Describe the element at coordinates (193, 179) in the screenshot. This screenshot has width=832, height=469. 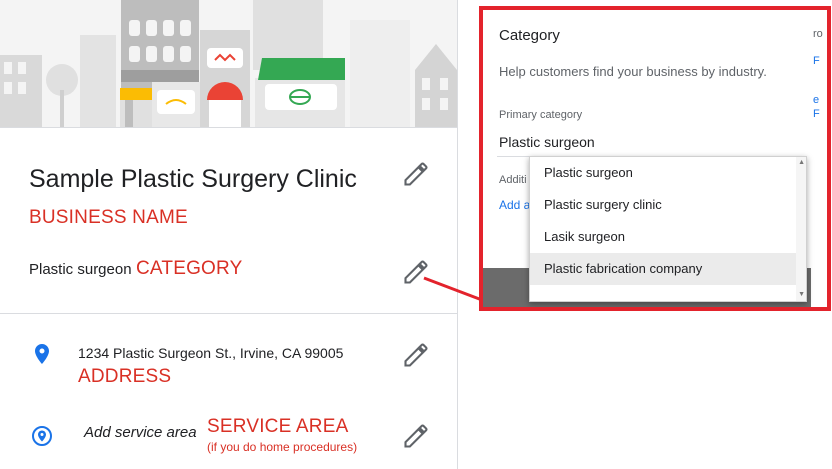
I see `business-name: Sample Plastic Surgery Clinic` at that location.